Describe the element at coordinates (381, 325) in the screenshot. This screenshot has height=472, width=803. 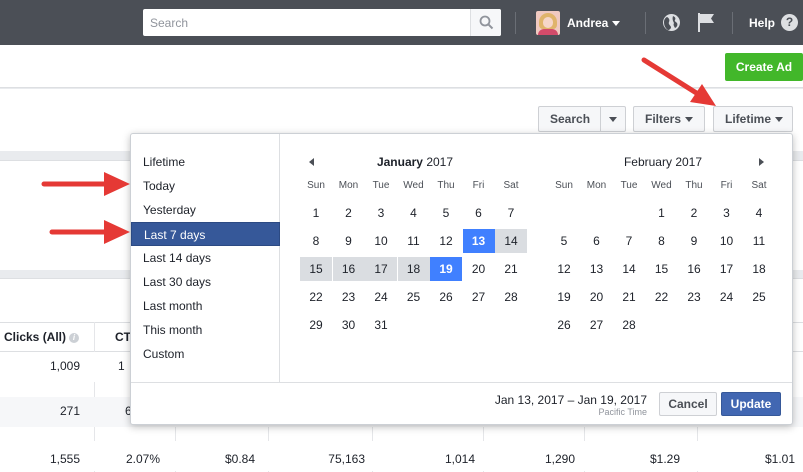
I see `calendar-day: 31` at that location.